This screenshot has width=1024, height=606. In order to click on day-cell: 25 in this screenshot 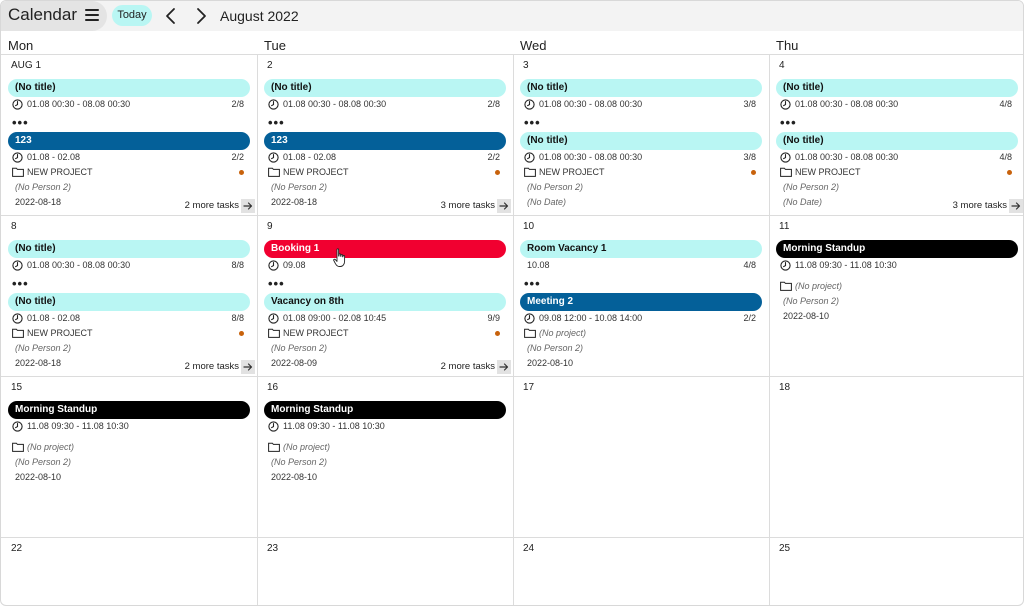, I will do `click(896, 571)`.